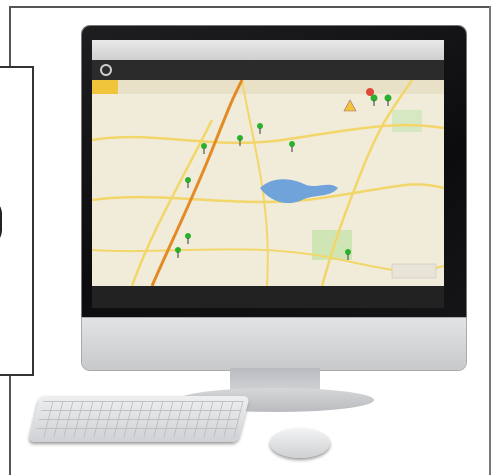 This screenshot has width=497, height=475. Describe the element at coordinates (1, 222) in the screenshot. I see `side-panel-arc` at that location.